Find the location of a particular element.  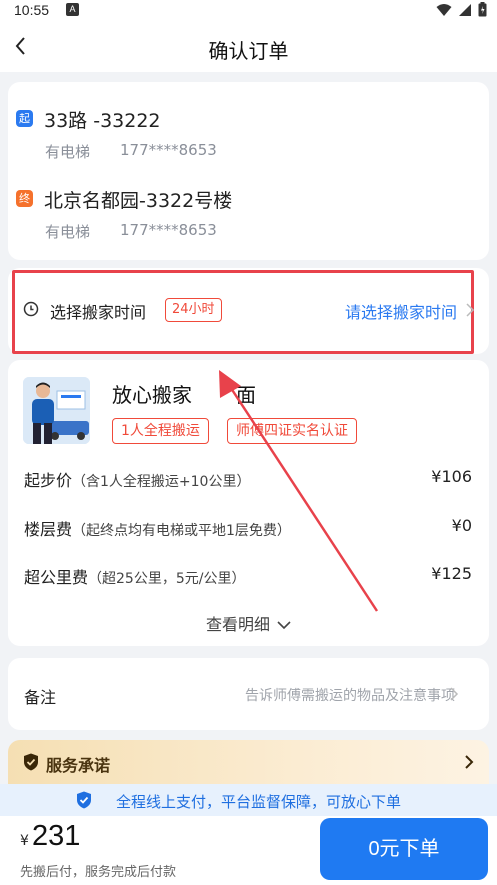

service-image is located at coordinates (56, 410).